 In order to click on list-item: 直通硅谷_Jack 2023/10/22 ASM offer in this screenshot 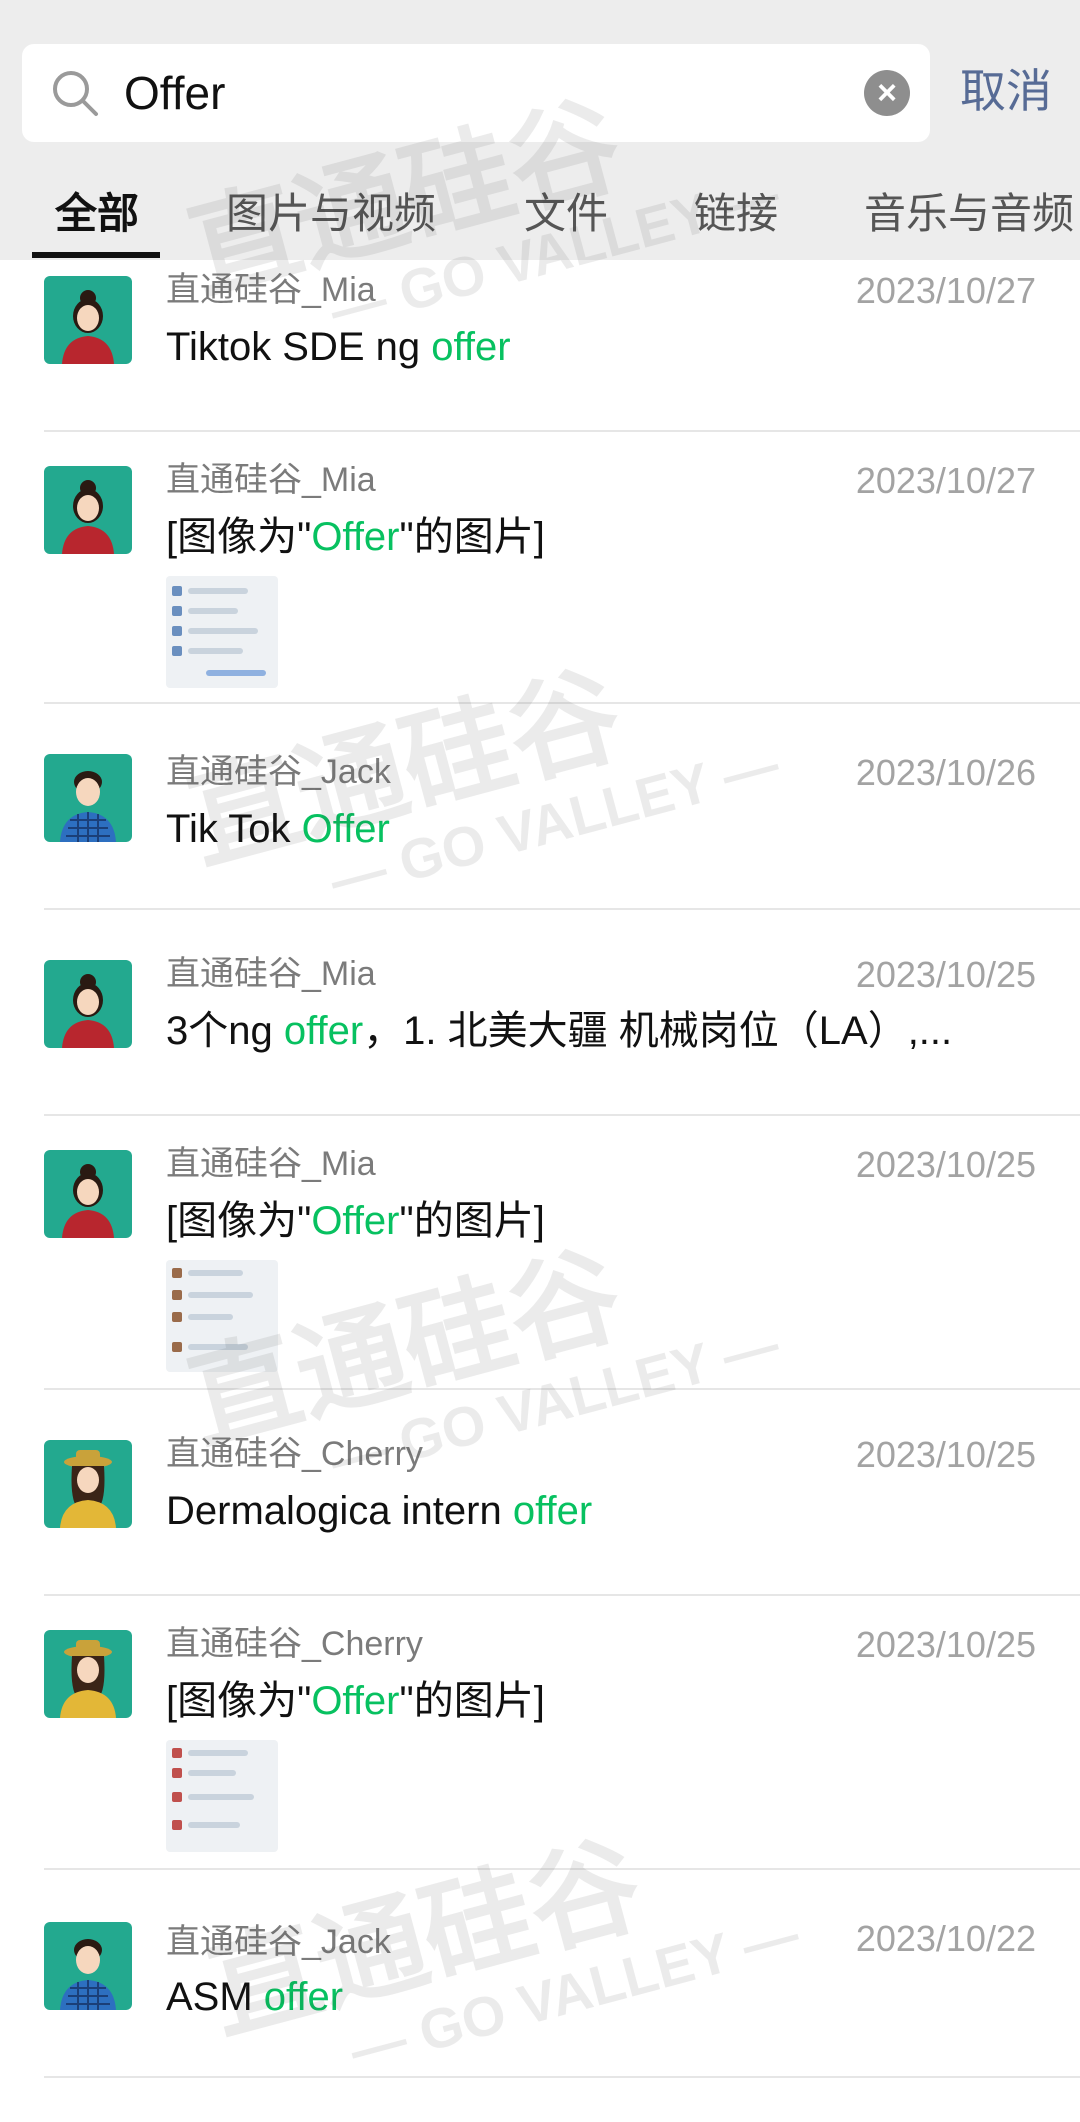, I will do `click(562, 1974)`.